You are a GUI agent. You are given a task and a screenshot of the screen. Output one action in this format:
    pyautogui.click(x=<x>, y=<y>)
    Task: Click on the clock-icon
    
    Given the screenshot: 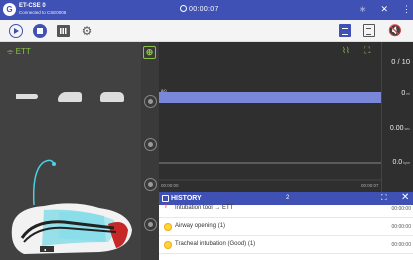 What is the action you would take?
    pyautogui.click(x=183, y=8)
    